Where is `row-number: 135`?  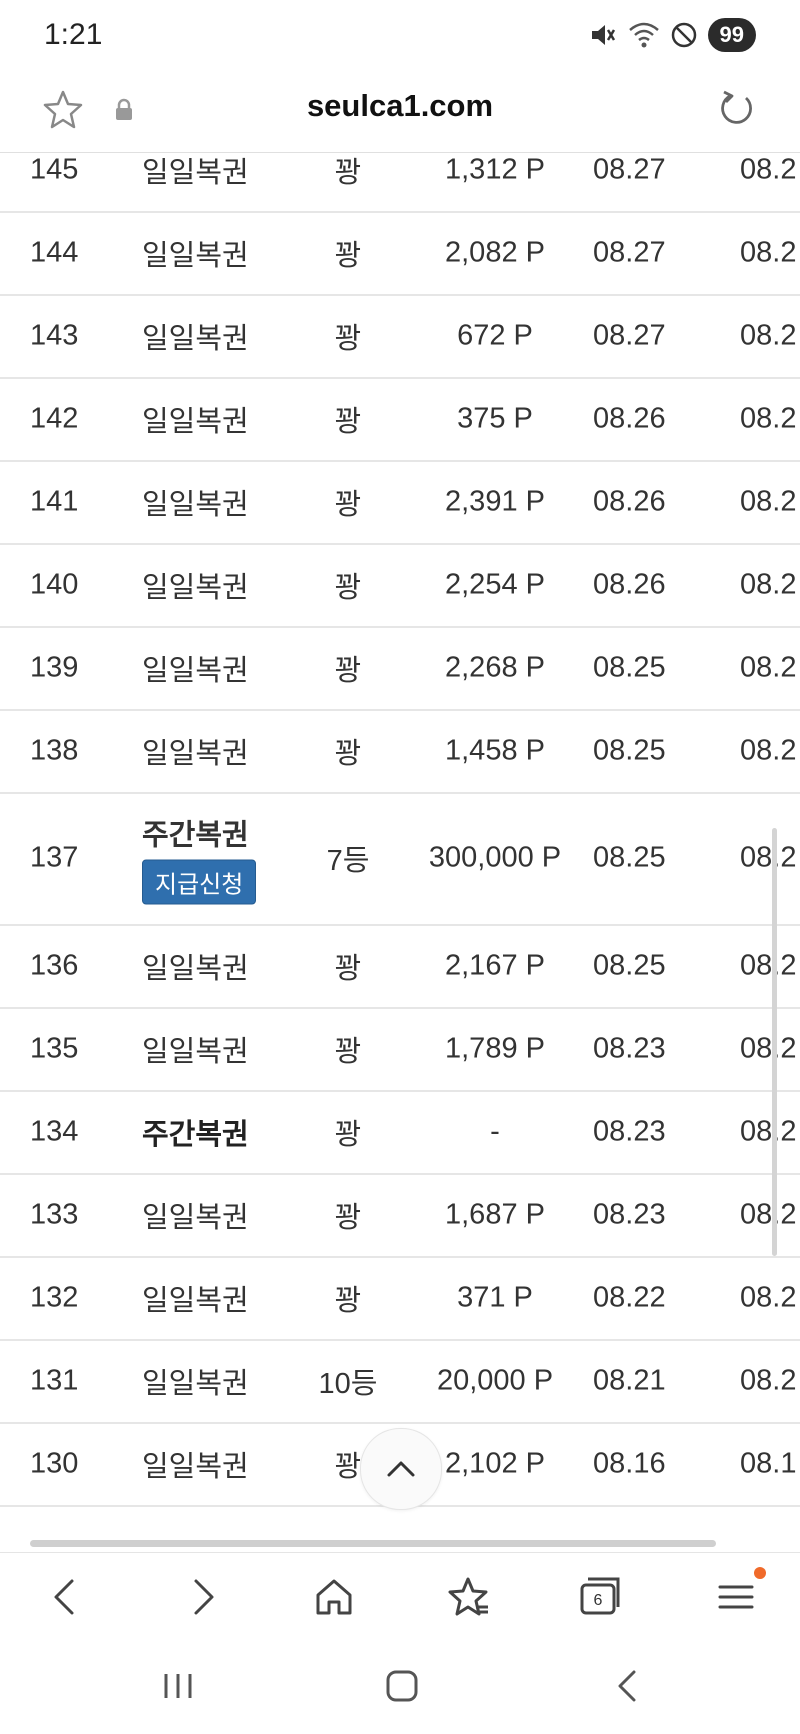 row-number: 135 is located at coordinates (54, 1048).